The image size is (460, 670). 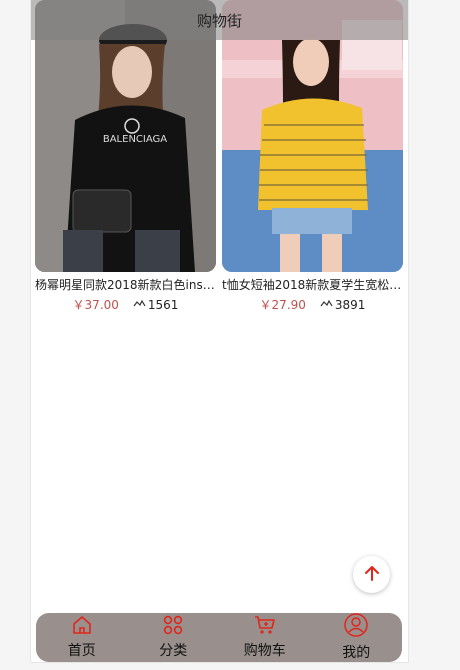 What do you see at coordinates (265, 627) in the screenshot?
I see `cart-icon` at bounding box center [265, 627].